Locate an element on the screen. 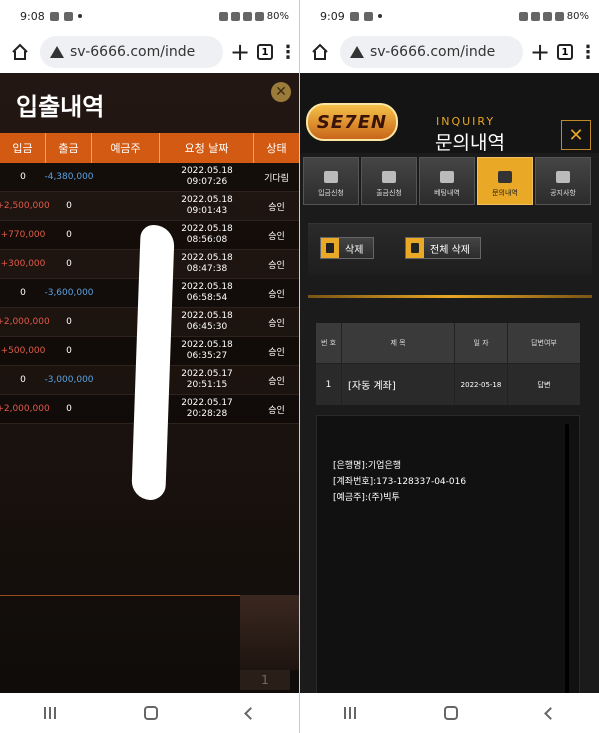  gift-icon is located at coordinates (505, 177).